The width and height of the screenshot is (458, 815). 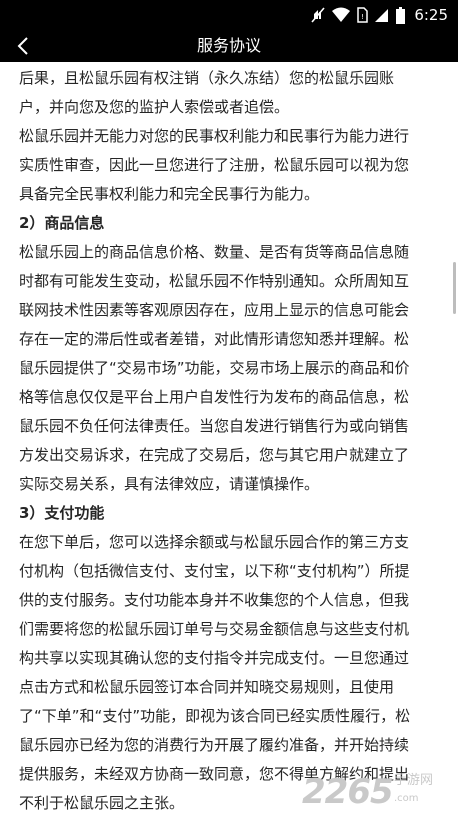 I want to click on watermark-site: 手游网, so click(x=414, y=780).